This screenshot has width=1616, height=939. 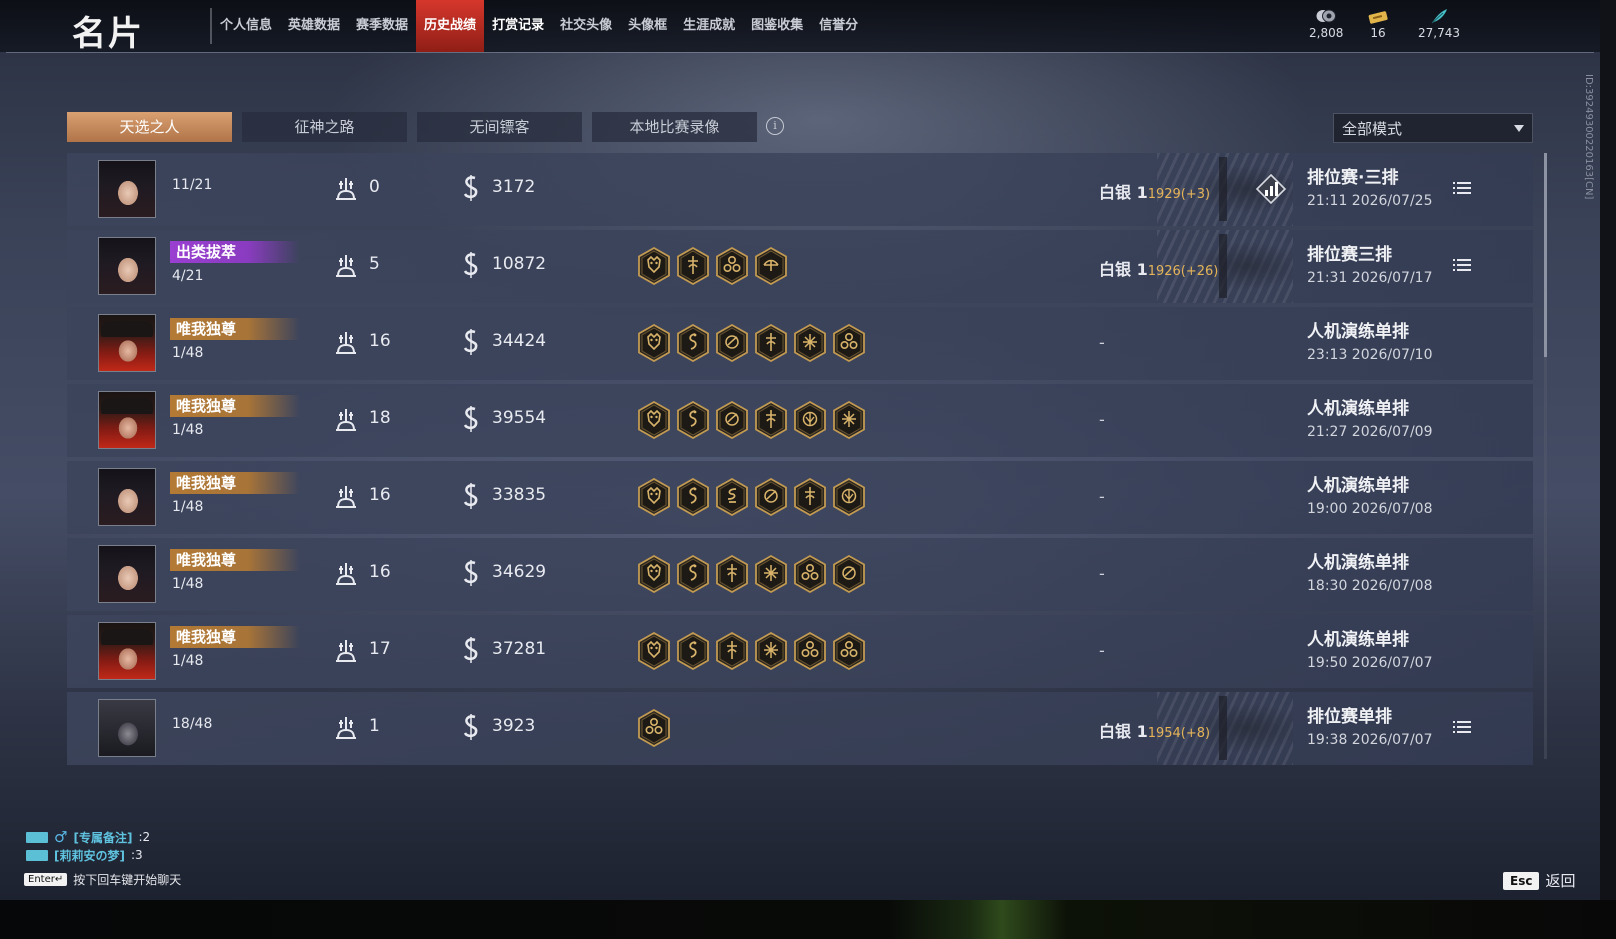 I want to click on rank-tier: -, so click(x=1102, y=419).